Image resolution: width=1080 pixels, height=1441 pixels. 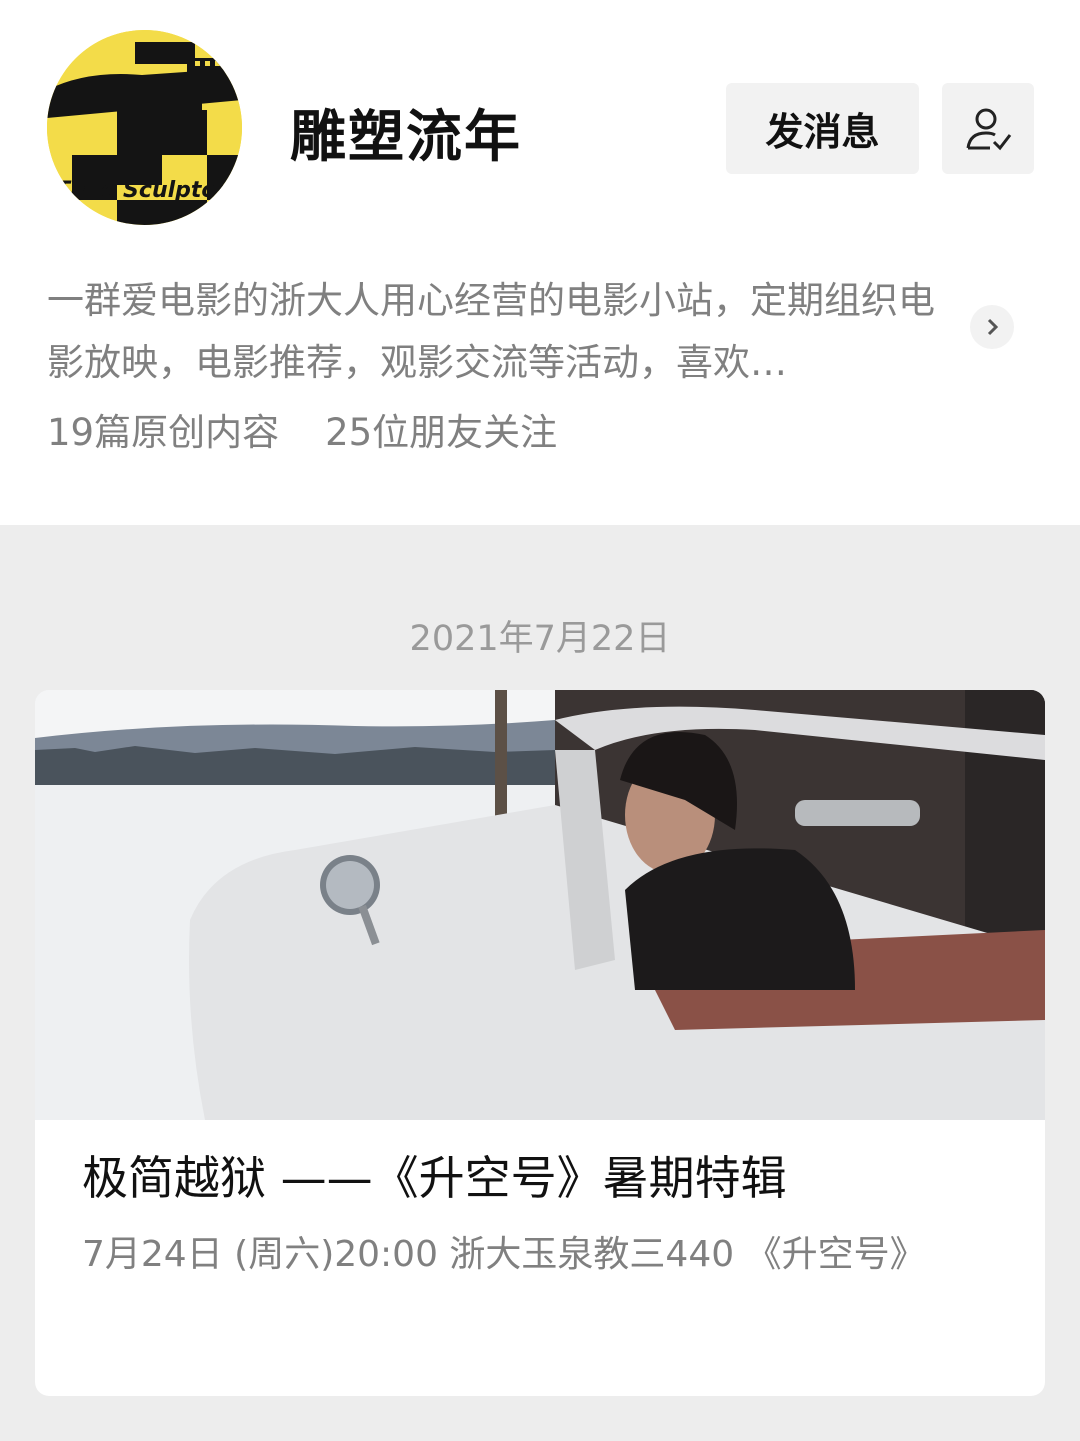 I want to click on account-avatar: Time Sculptor, so click(x=144, y=127).